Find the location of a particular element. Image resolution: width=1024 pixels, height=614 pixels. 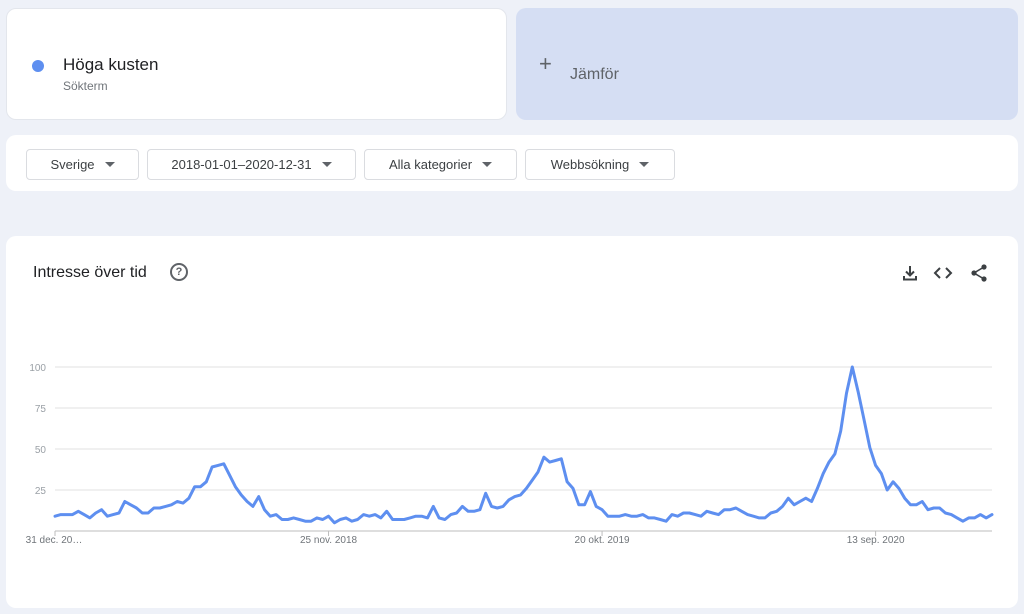

search-type-dropdown: Webbsökning is located at coordinates (600, 164).